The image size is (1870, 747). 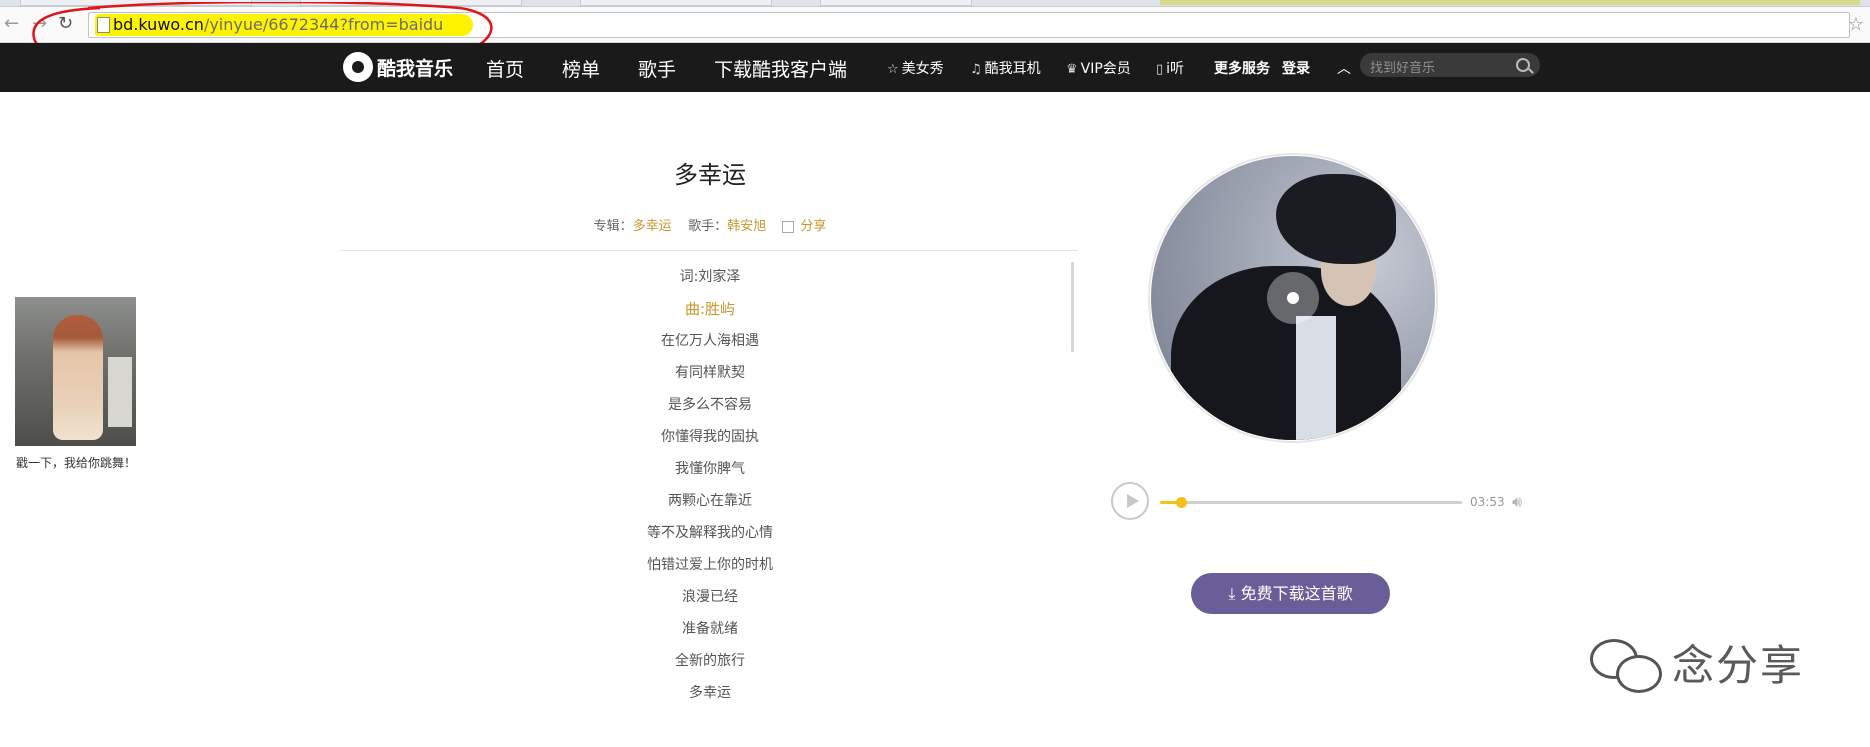 I want to click on watermark: 念分享, so click(x=1696, y=662).